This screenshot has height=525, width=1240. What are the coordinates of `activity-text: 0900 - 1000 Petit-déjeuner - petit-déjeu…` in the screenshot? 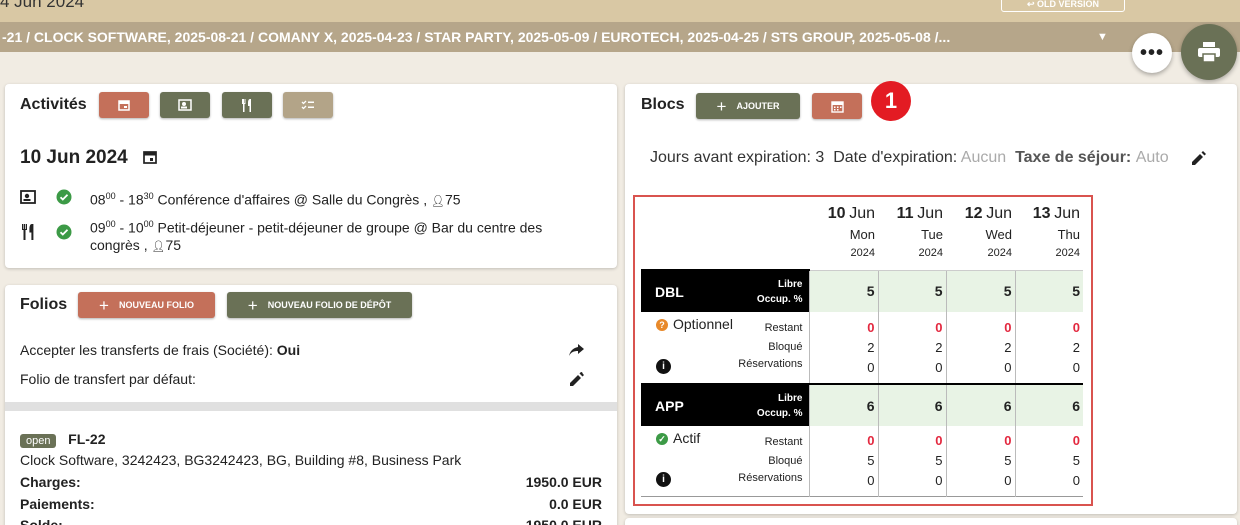 It's located at (316, 236).